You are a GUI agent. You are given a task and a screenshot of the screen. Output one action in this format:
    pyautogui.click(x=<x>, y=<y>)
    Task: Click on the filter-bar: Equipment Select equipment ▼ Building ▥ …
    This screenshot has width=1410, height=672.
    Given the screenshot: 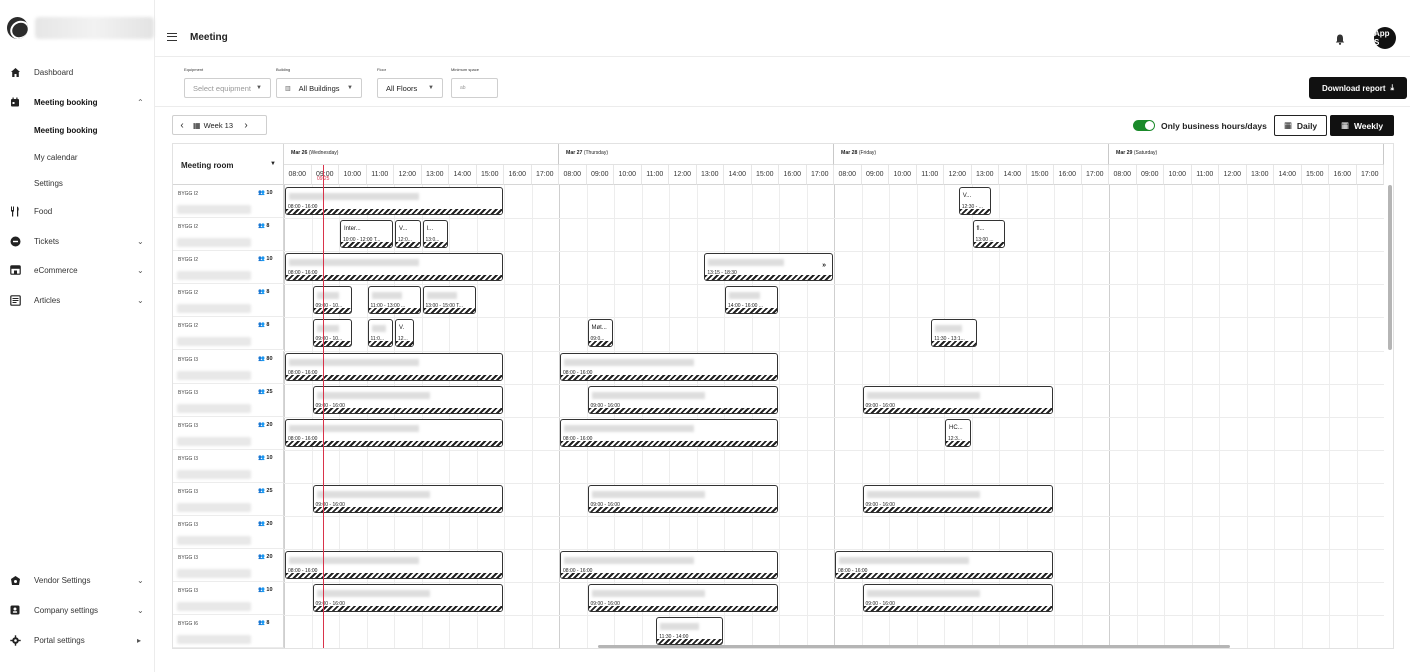 What is the action you would take?
    pyautogui.click(x=782, y=82)
    